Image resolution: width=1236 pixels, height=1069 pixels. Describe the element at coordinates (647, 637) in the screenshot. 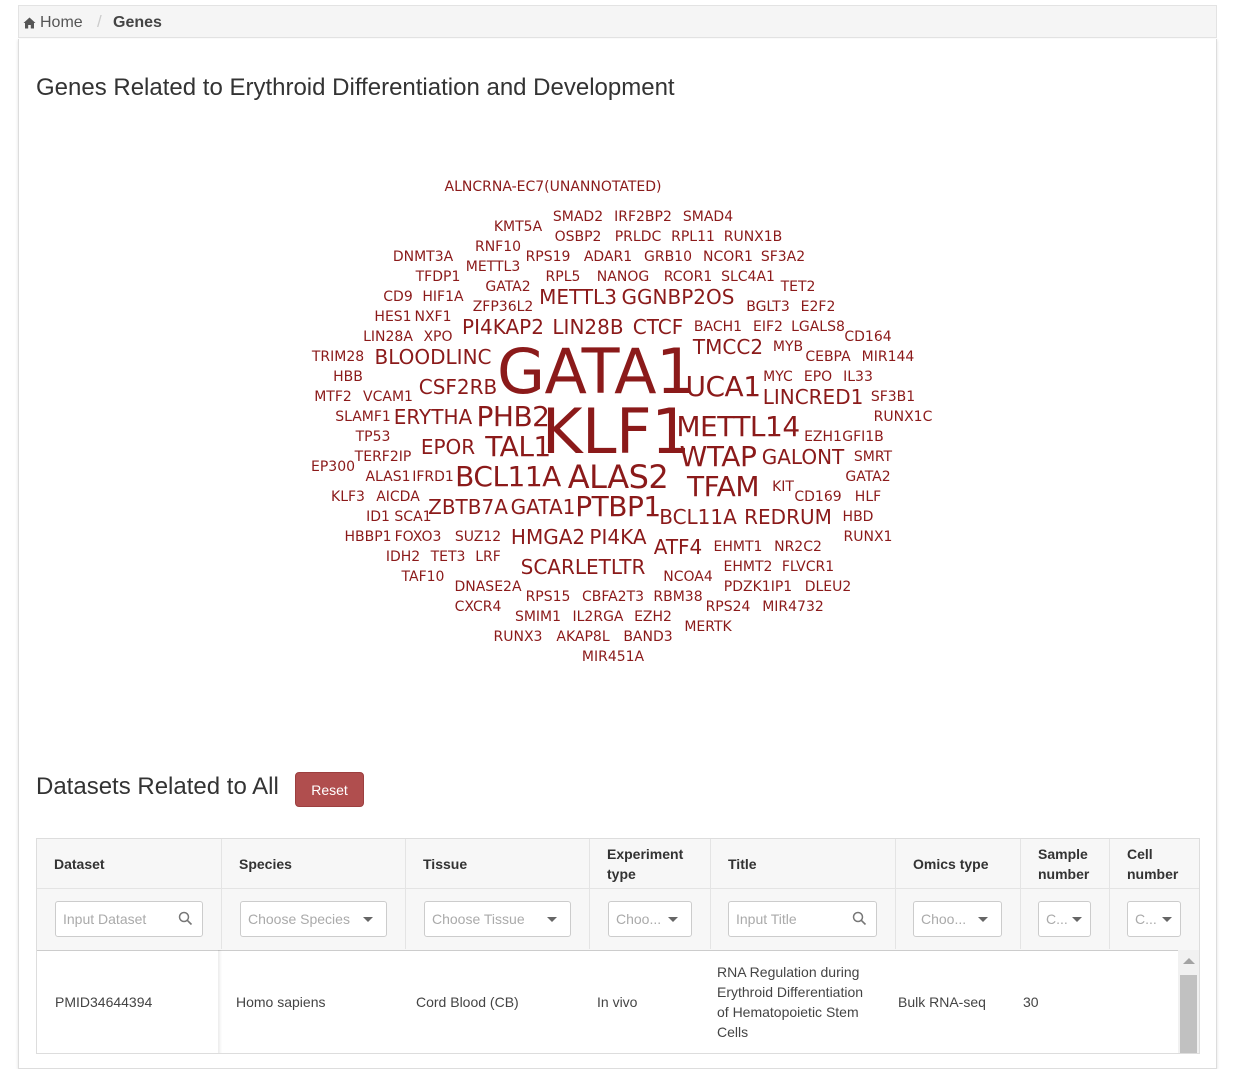

I see `gene-word: BAND3` at that location.